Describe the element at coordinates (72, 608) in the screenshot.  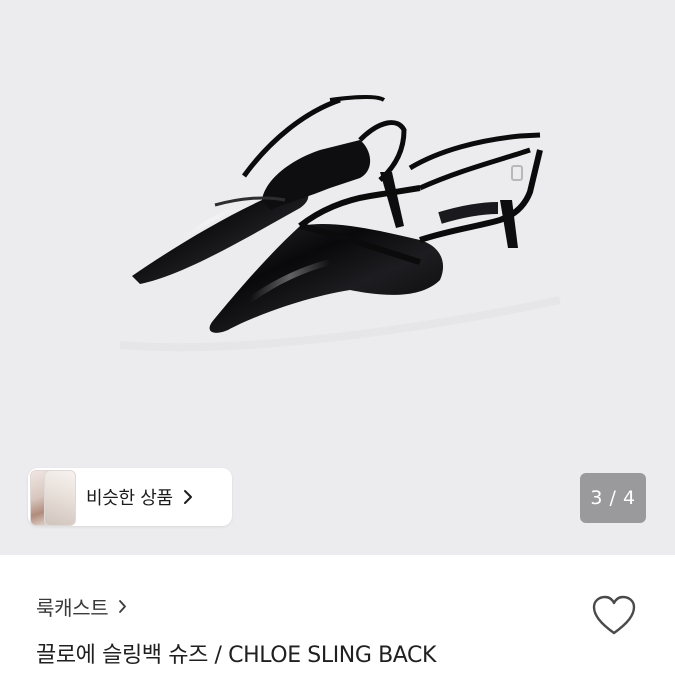
I see `brand-name: 룩캐스트` at that location.